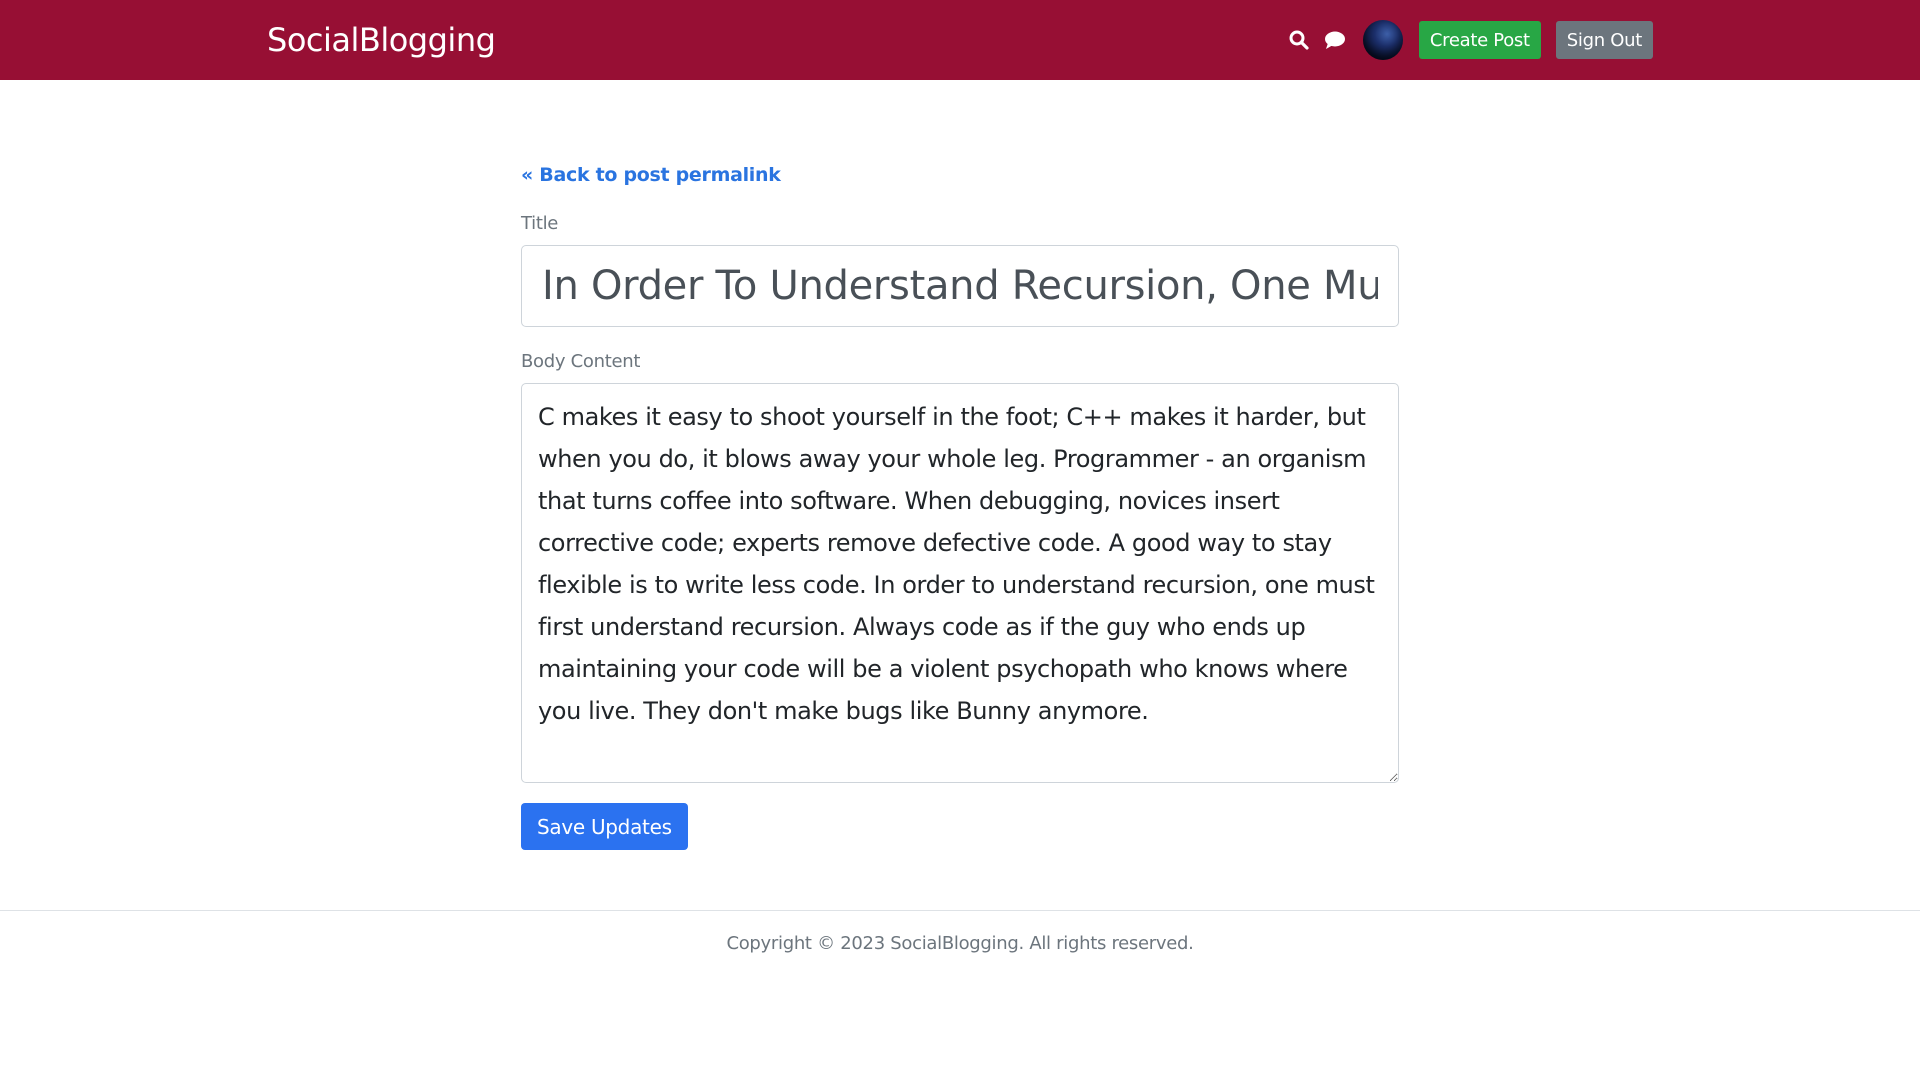  What do you see at coordinates (1479, 40) in the screenshot?
I see `create-post-button: Create Post` at bounding box center [1479, 40].